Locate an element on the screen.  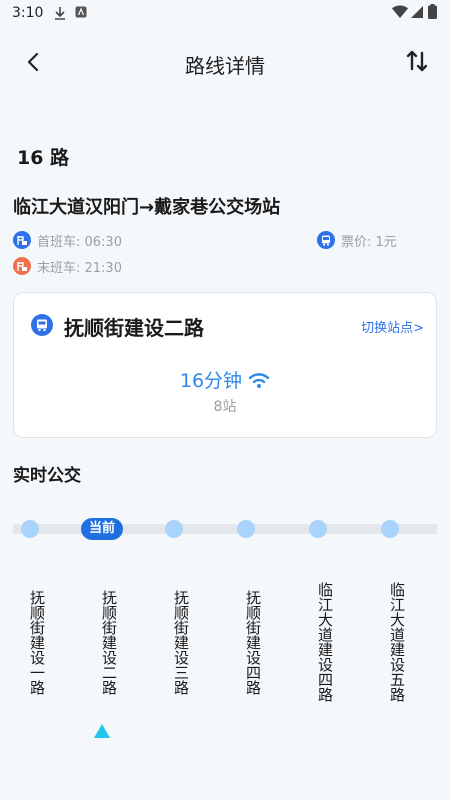
stop-label: 临江大道建设四路 is located at coordinates (325, 642).